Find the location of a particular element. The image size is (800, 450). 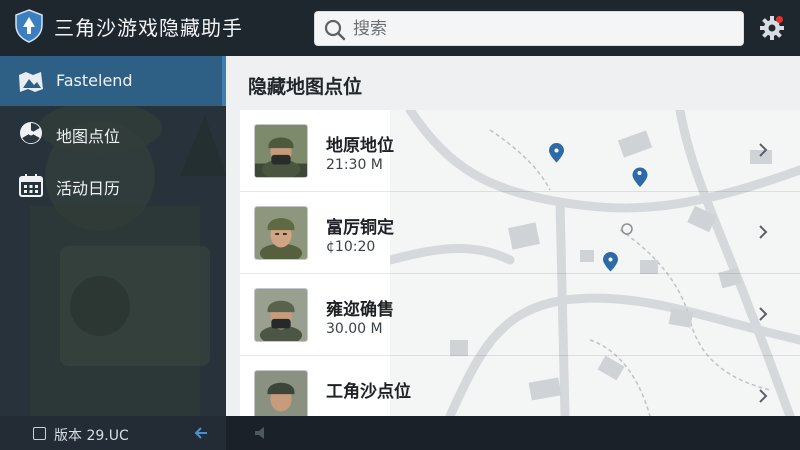

list-item: 雍迩确售 30.00 M is located at coordinates (520, 315).